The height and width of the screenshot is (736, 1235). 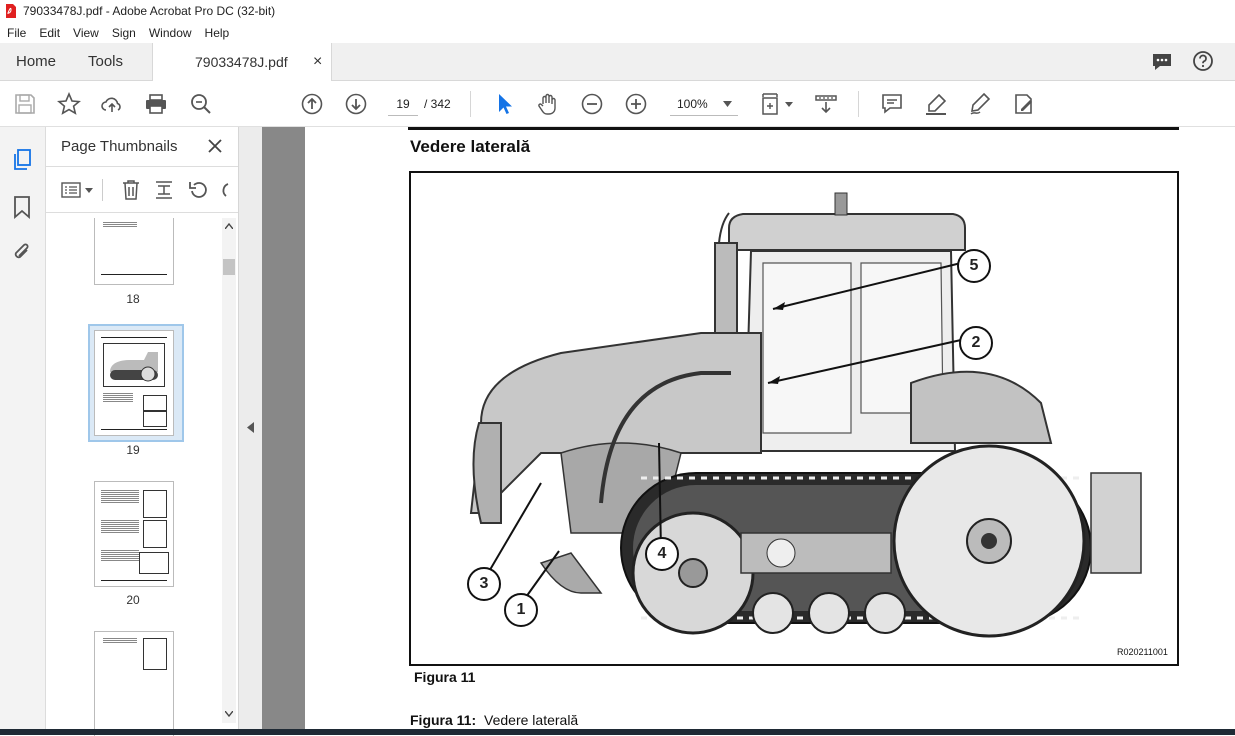 I want to click on thumbnail-figure, so click(x=134, y=365).